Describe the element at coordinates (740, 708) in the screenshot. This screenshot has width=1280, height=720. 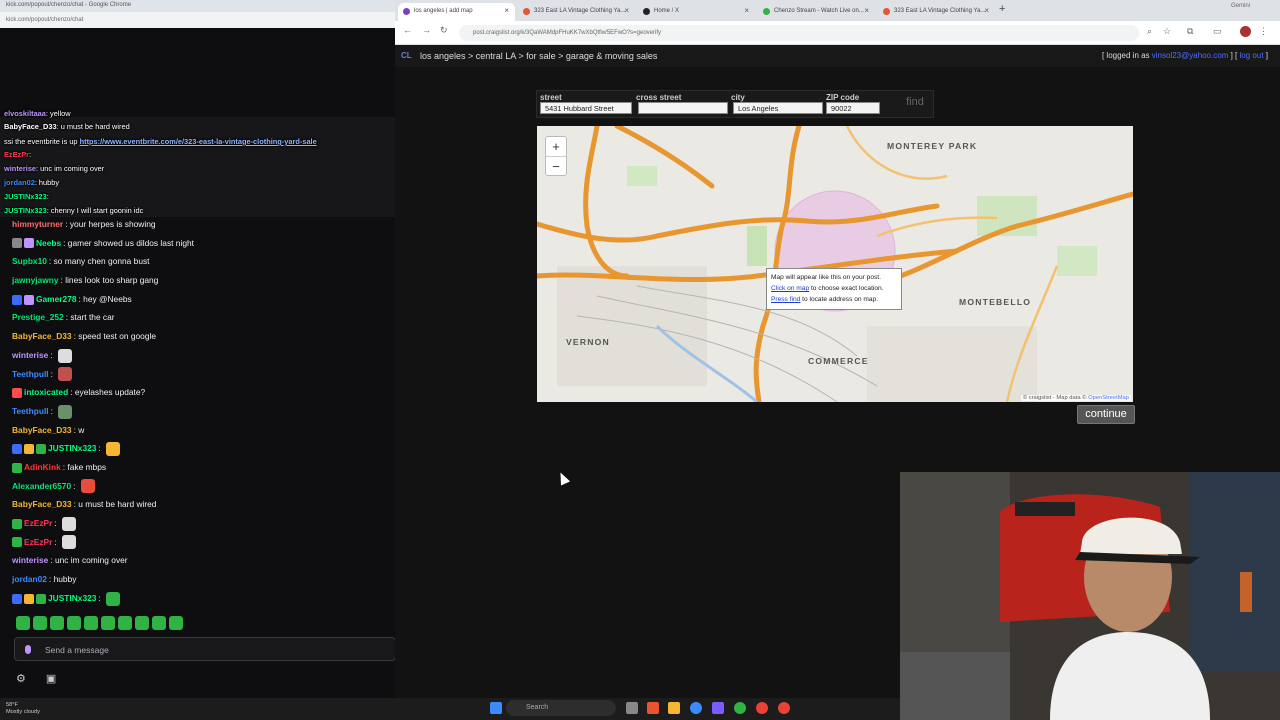
I see `spotify-icon` at that location.